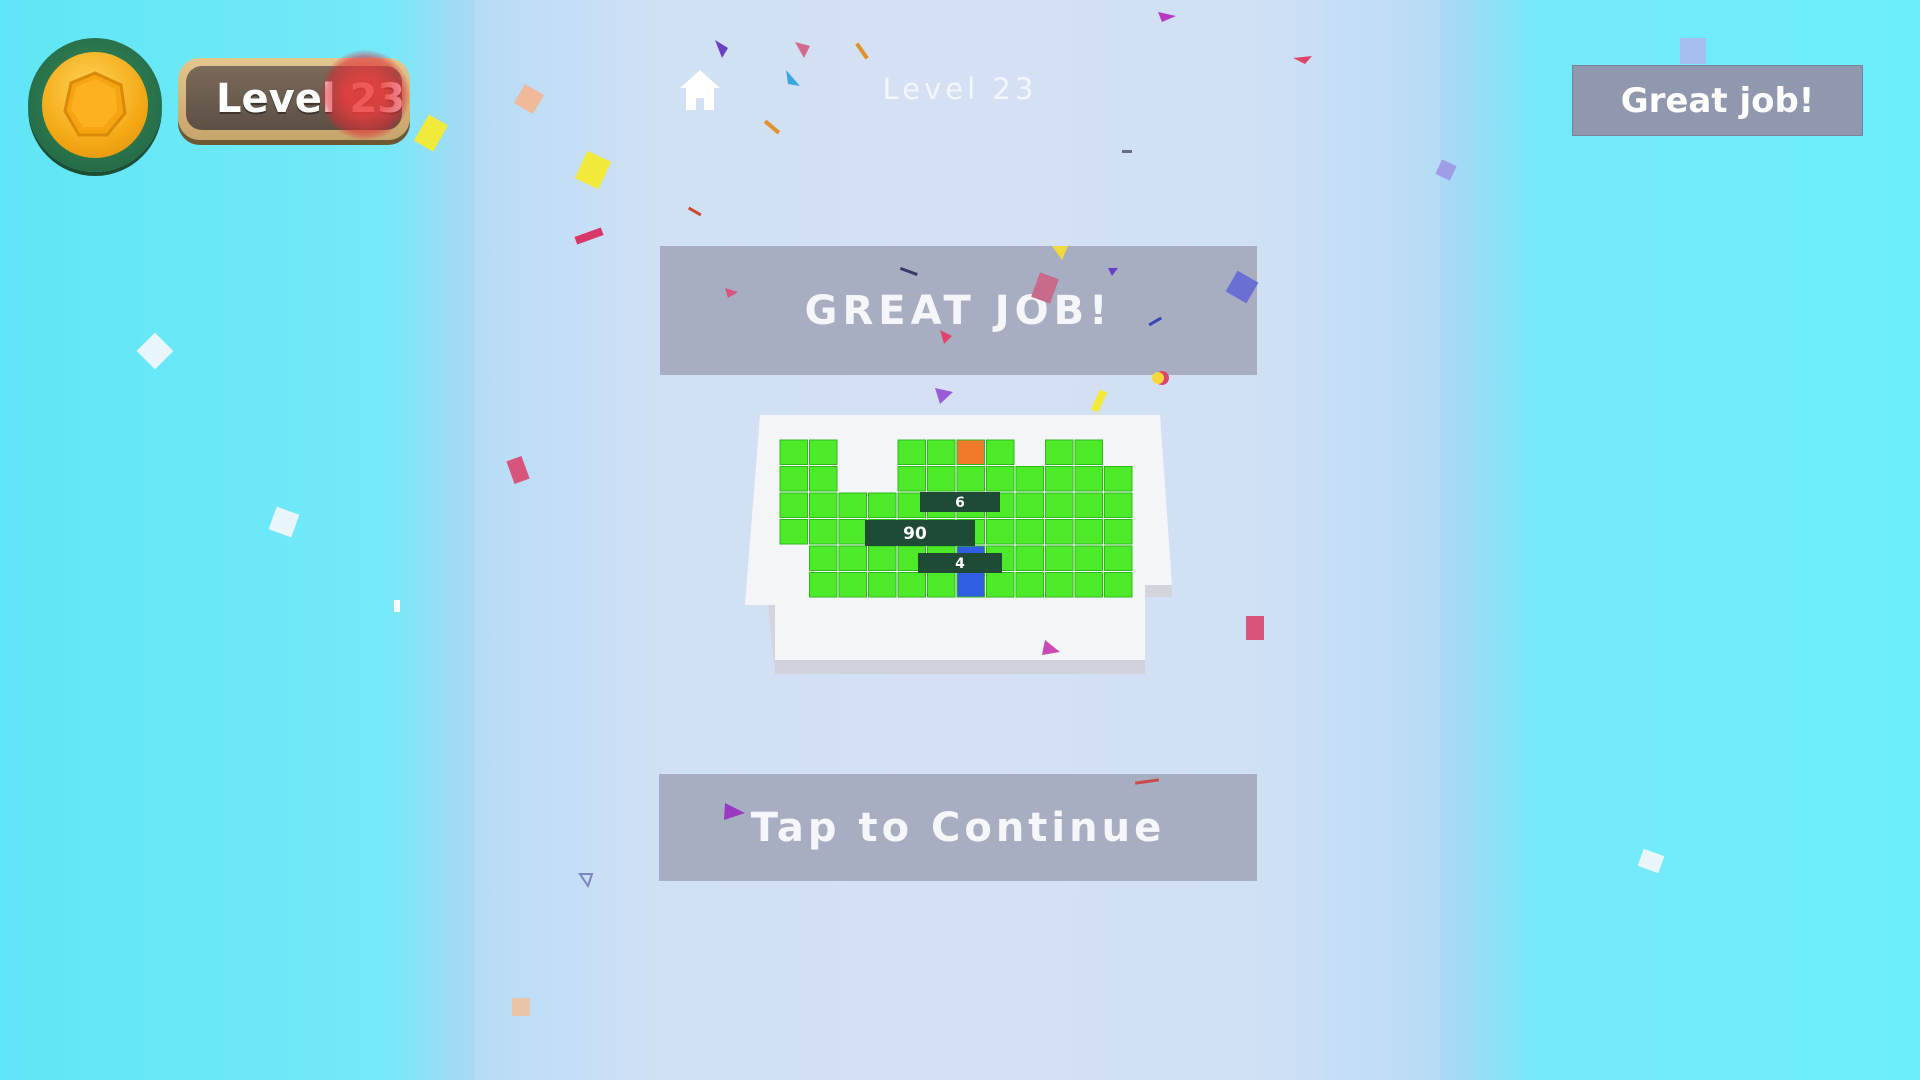  I want to click on coin-icon, so click(95, 105).